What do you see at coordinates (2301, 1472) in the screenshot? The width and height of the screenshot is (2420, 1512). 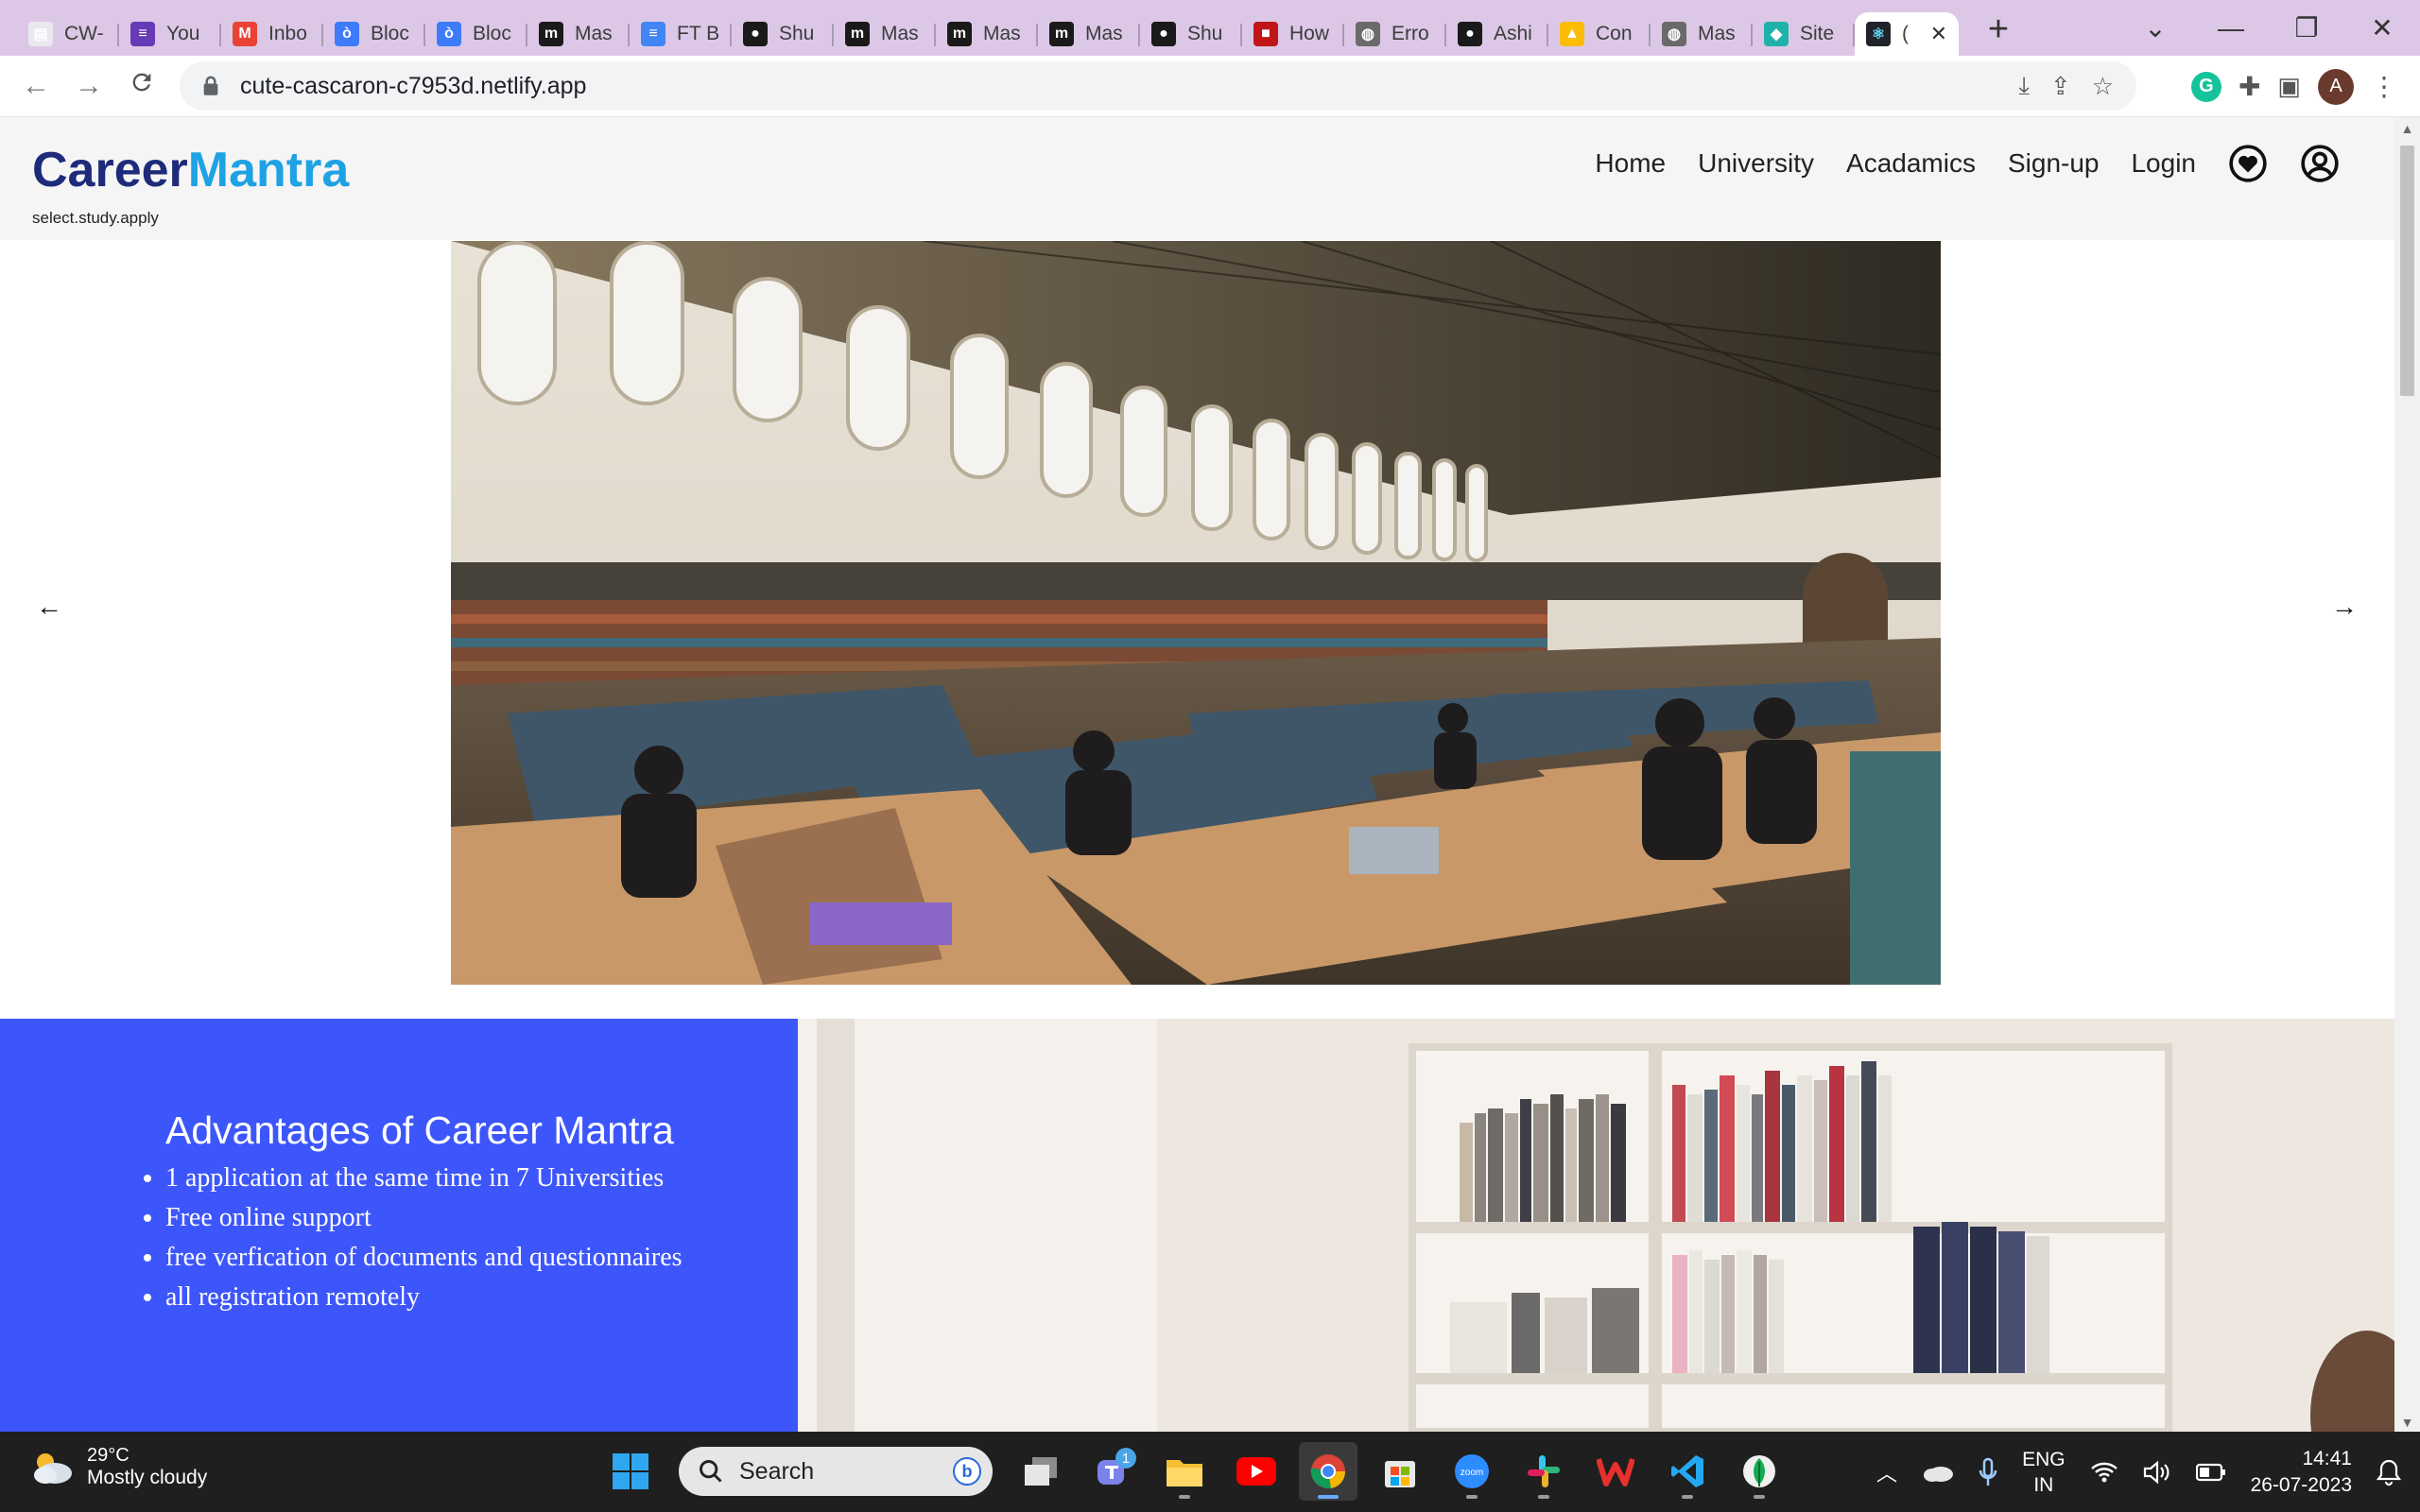 I see `system-clock: 14:41 26-07-2023` at bounding box center [2301, 1472].